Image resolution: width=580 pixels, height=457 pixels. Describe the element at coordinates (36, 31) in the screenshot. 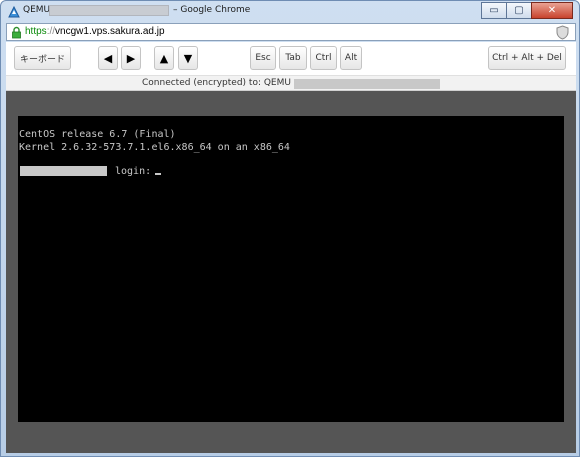

I see `url-scheme: https` at that location.